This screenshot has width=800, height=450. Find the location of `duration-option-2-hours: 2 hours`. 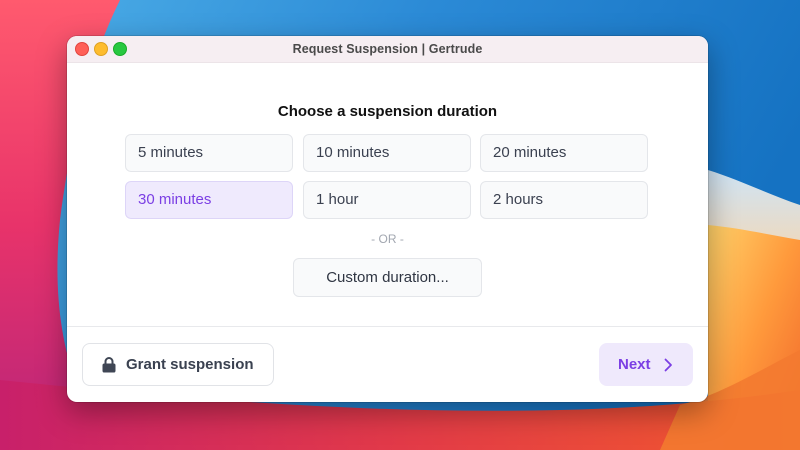

duration-option-2-hours: 2 hours is located at coordinates (564, 200).